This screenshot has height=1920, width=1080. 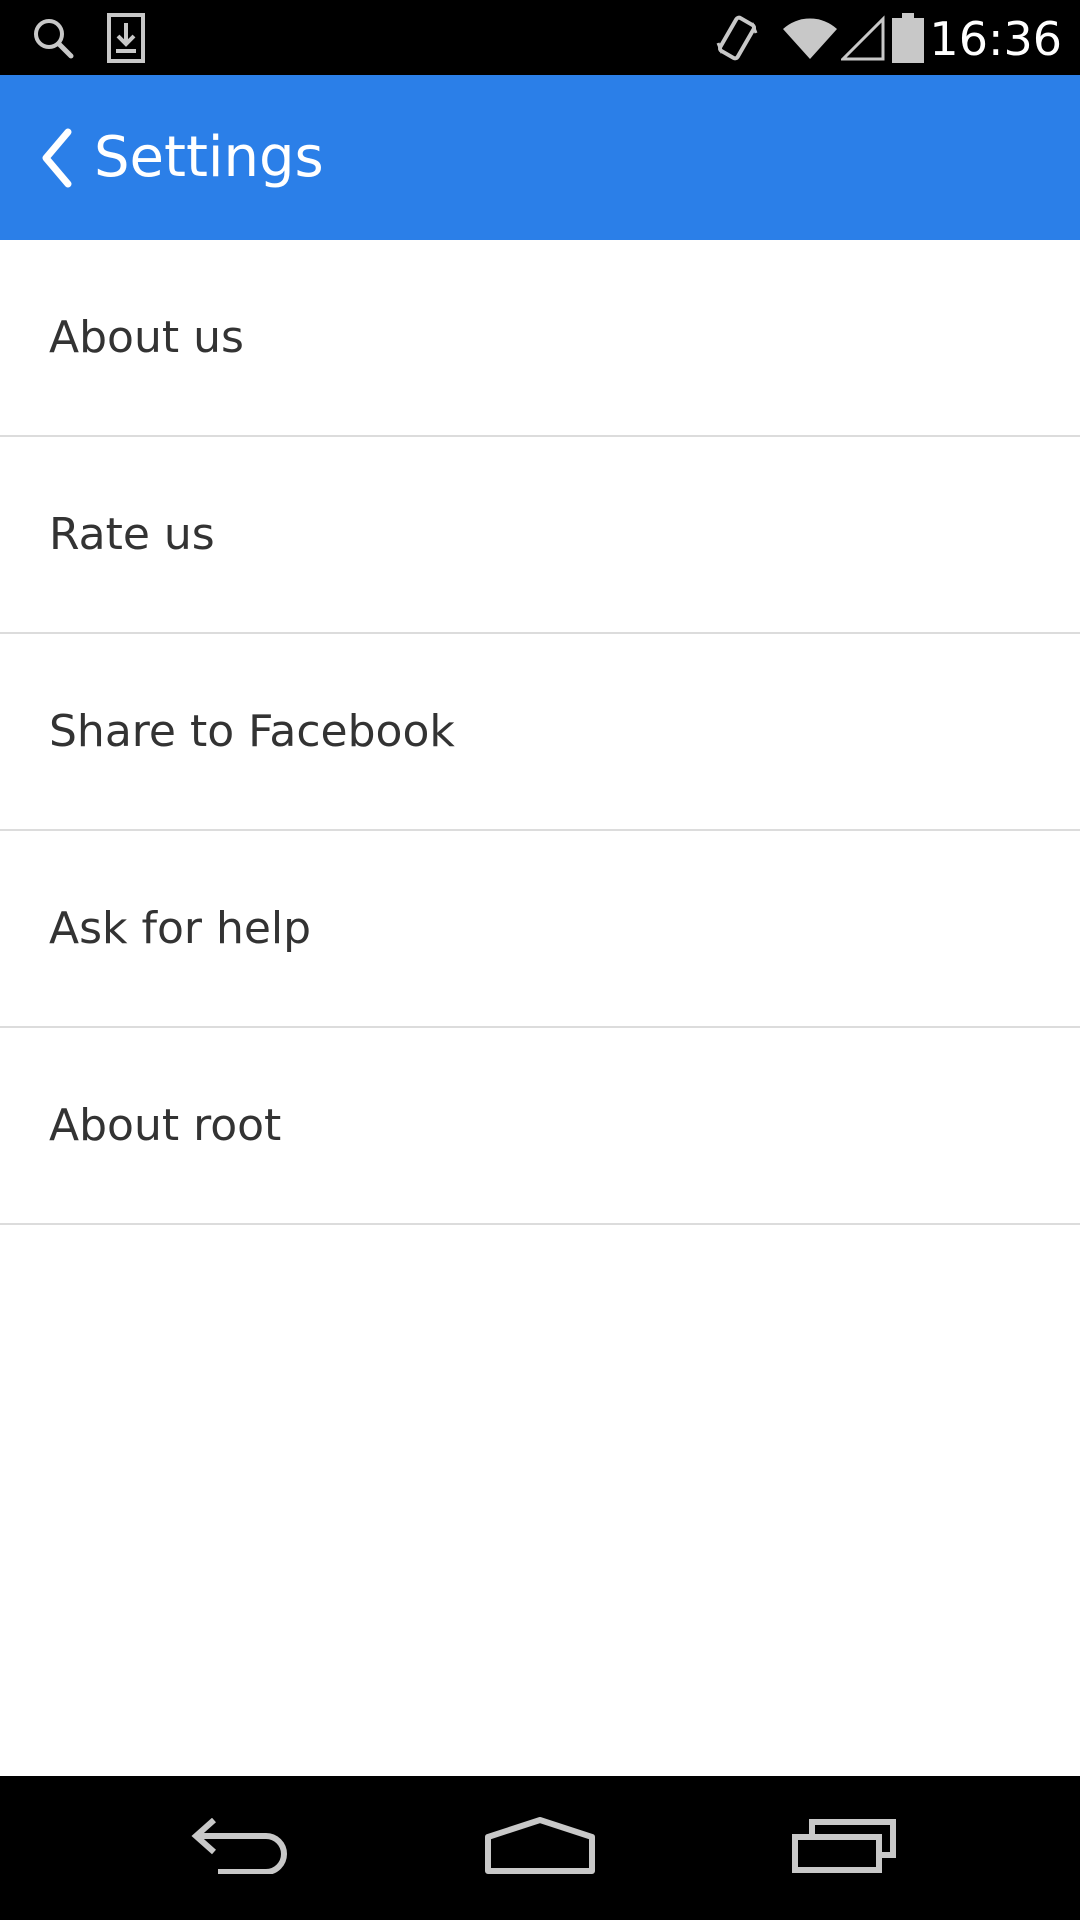 I want to click on nav-back-button, so click(x=240, y=1848).